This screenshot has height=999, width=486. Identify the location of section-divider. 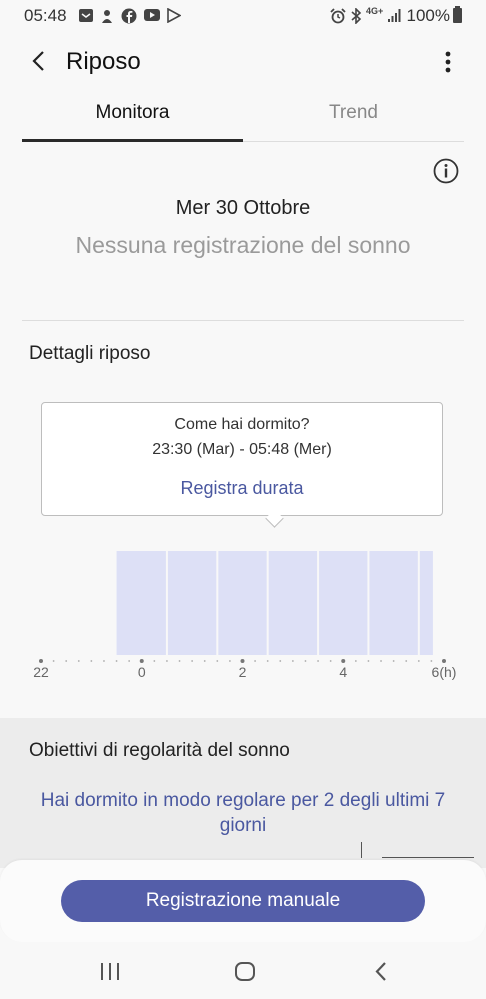
(243, 320).